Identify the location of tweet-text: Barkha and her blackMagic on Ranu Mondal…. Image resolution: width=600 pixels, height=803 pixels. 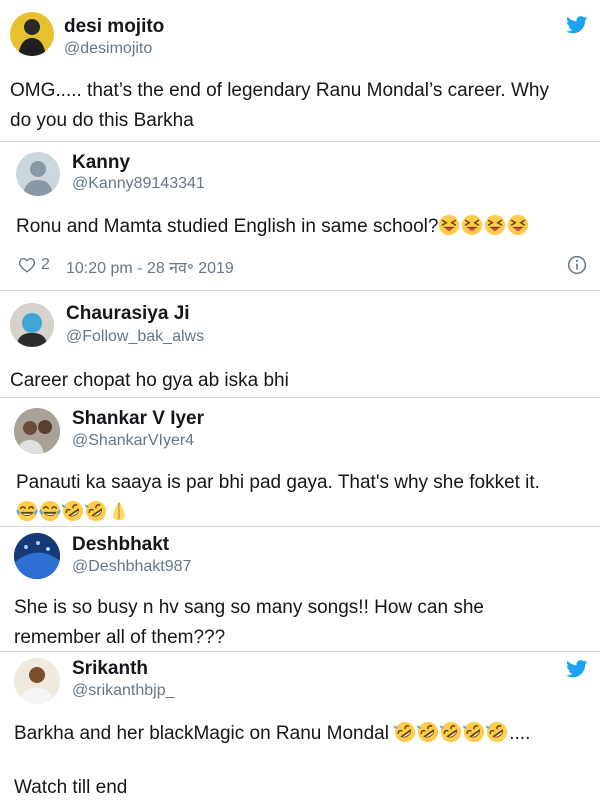
(272, 761).